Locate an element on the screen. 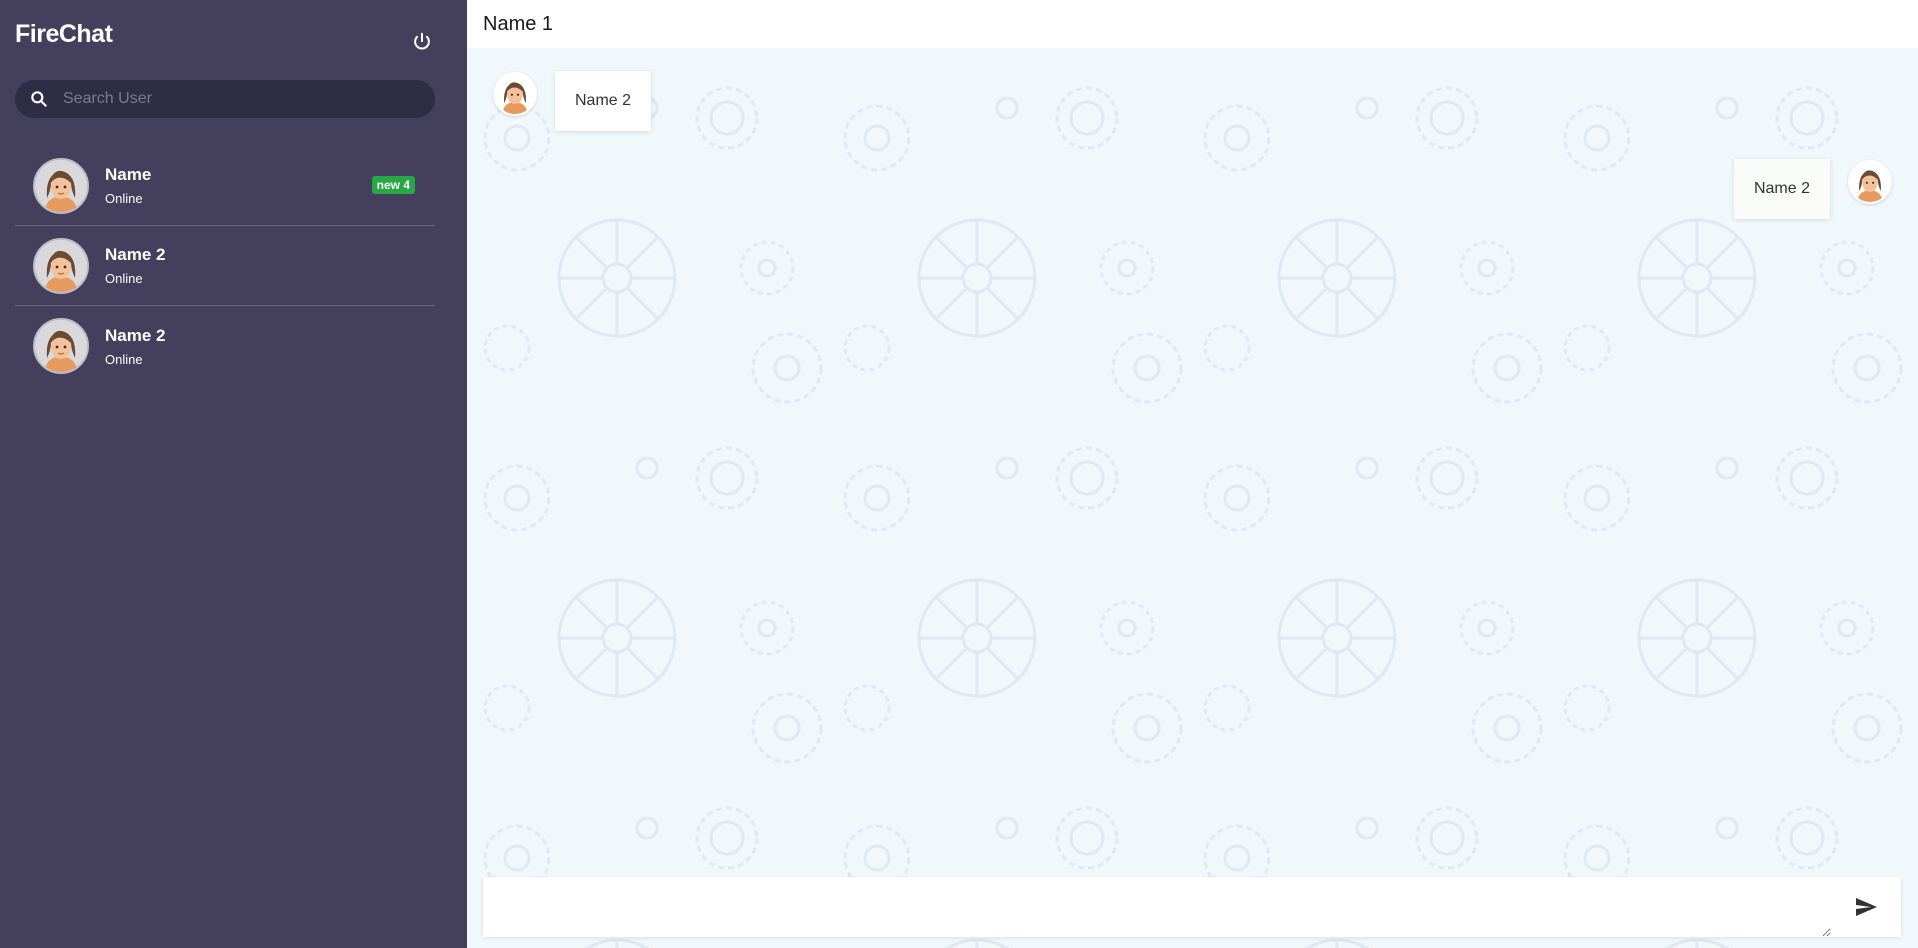 This screenshot has width=1918, height=948. power-icon is located at coordinates (422, 41).